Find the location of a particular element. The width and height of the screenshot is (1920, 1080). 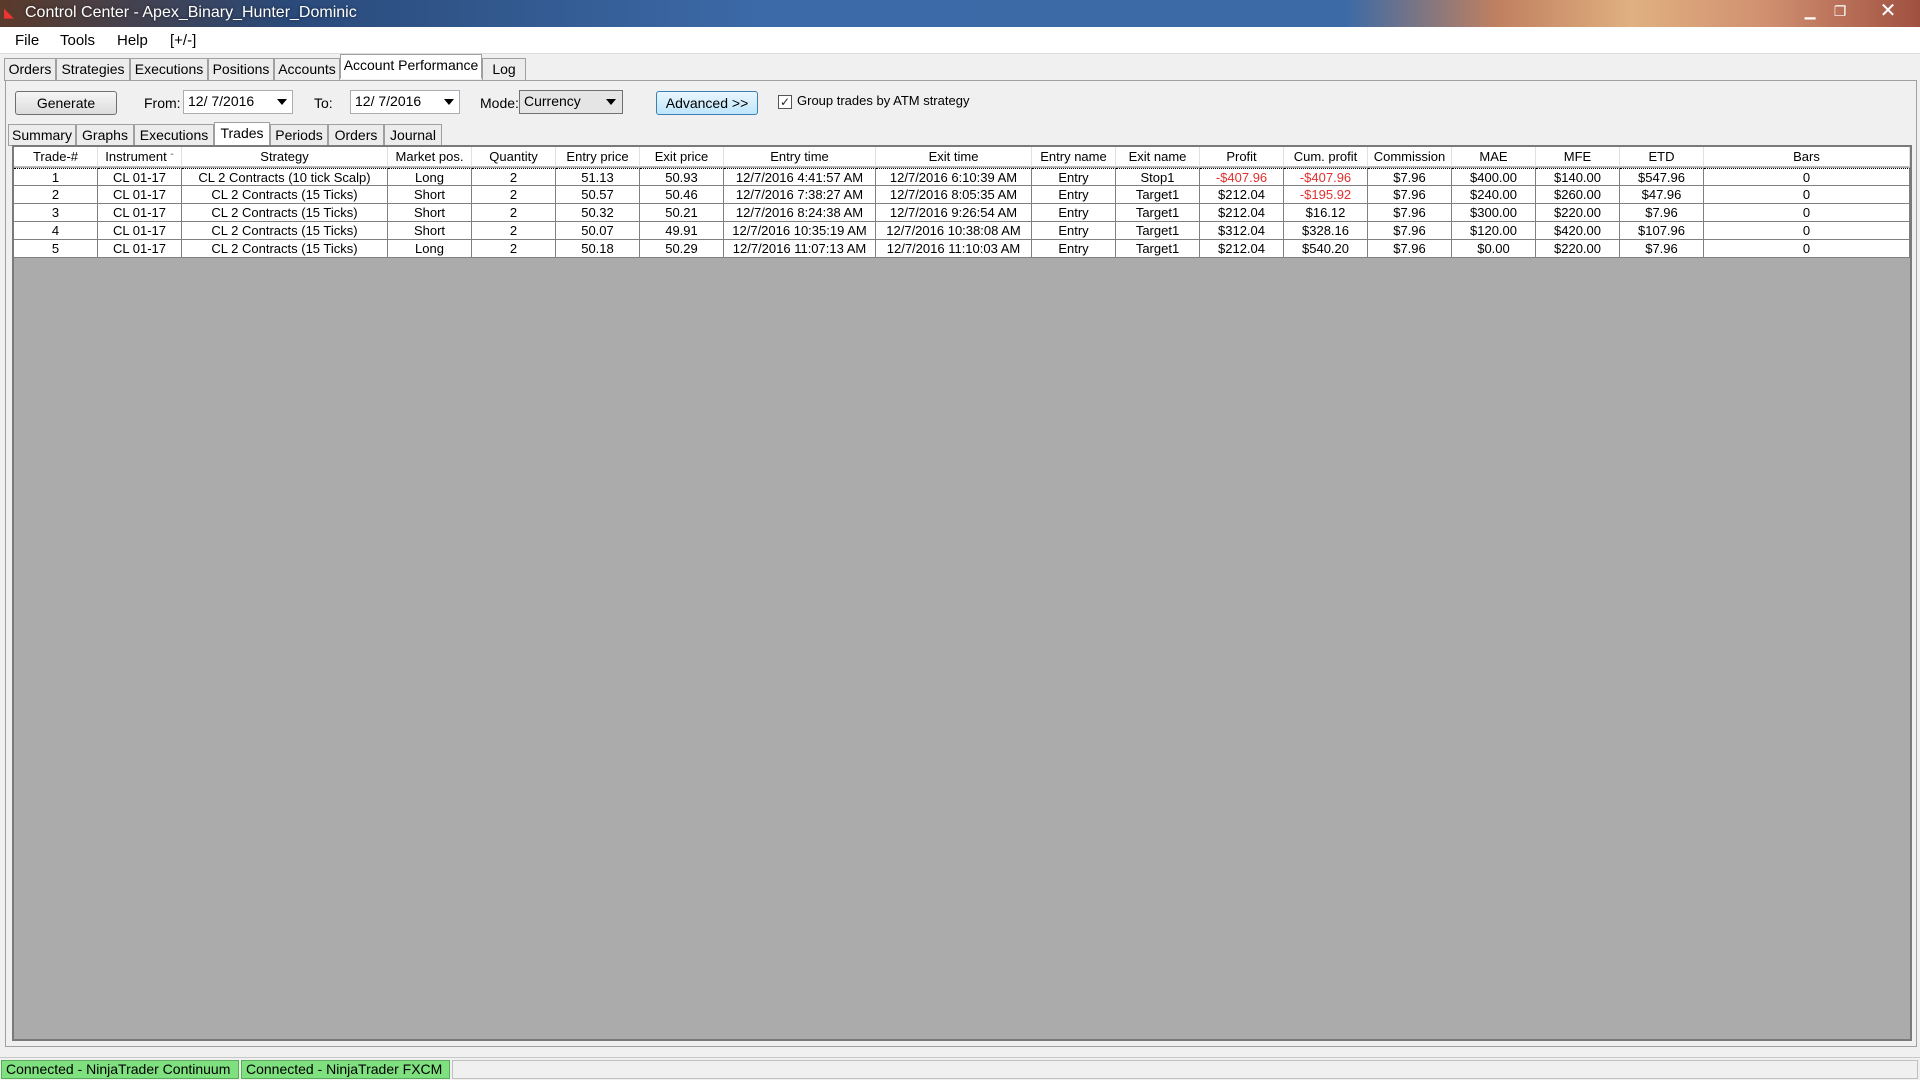

tab-orders: Orders is located at coordinates (30, 69).